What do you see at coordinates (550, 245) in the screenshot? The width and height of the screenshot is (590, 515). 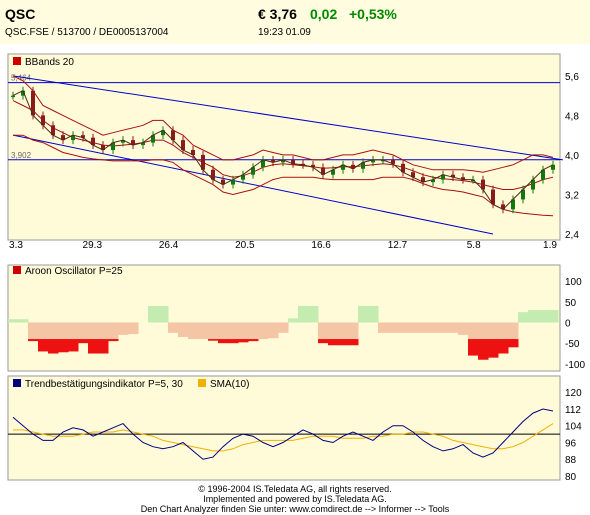 I see `price-x-tick-label: 1.9` at bounding box center [550, 245].